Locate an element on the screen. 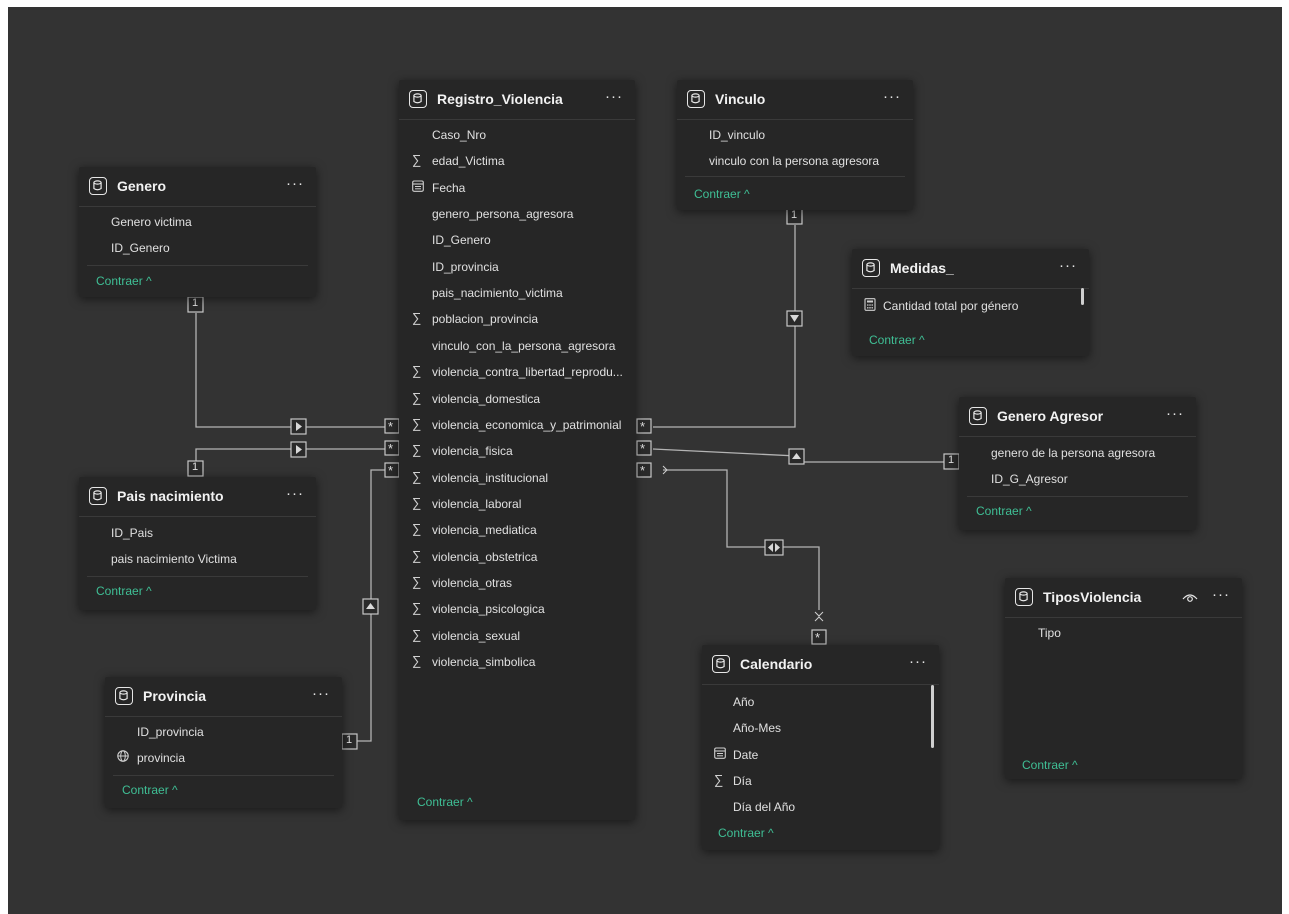 The width and height of the screenshot is (1289, 914). field-name: ID_provincia is located at coordinates (170, 732).